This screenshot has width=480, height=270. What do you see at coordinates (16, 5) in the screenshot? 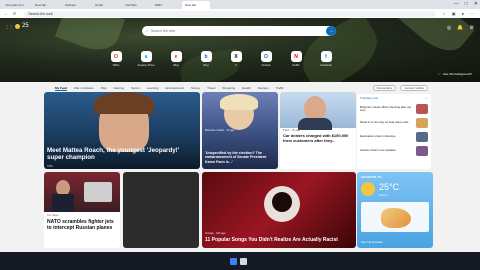
I see `browser-tab: microsoft.com` at bounding box center [16, 5].